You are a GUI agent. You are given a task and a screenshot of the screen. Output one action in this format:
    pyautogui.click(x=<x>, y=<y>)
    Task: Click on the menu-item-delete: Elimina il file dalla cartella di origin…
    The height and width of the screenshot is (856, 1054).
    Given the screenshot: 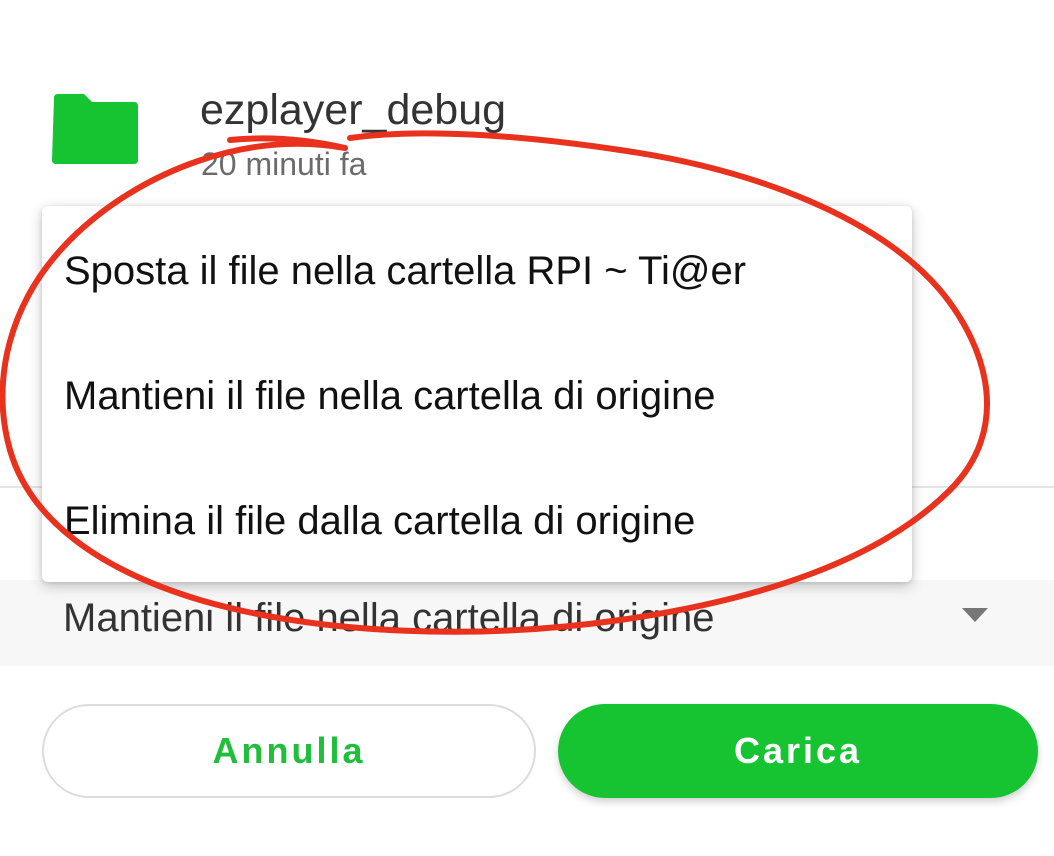 What is the action you would take?
    pyautogui.click(x=477, y=521)
    